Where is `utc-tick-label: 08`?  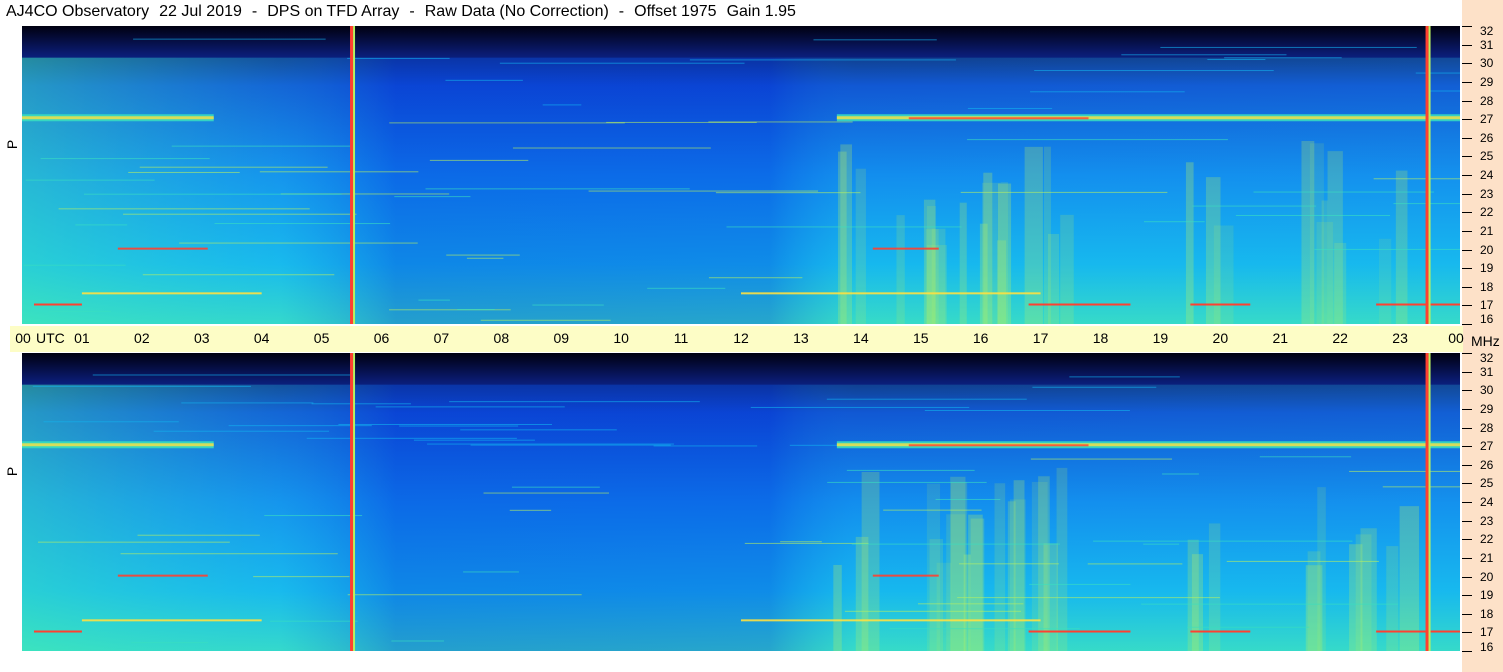
utc-tick-label: 08 is located at coordinates (501, 338).